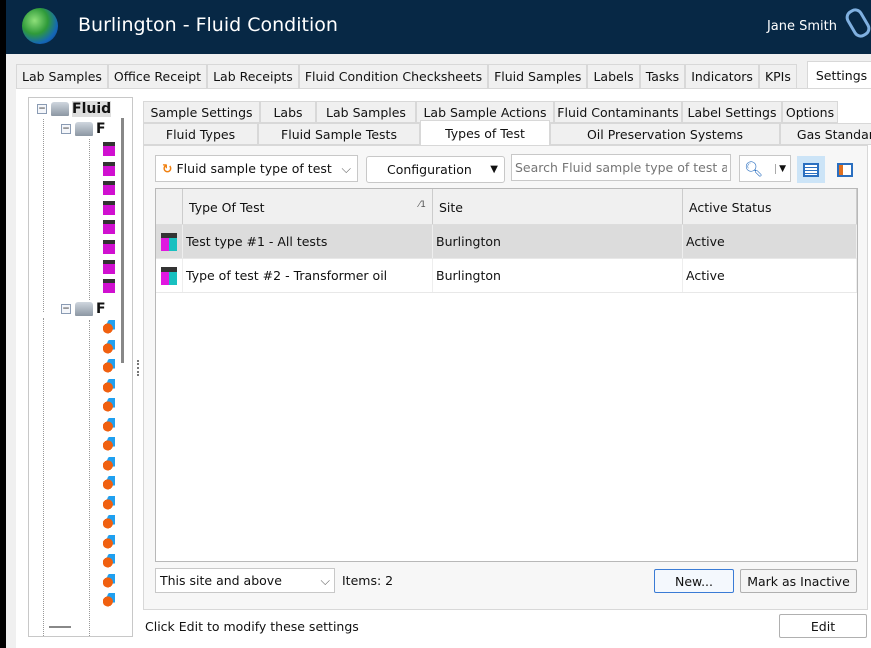 The image size is (871, 648). I want to click on detail-view-button, so click(845, 169).